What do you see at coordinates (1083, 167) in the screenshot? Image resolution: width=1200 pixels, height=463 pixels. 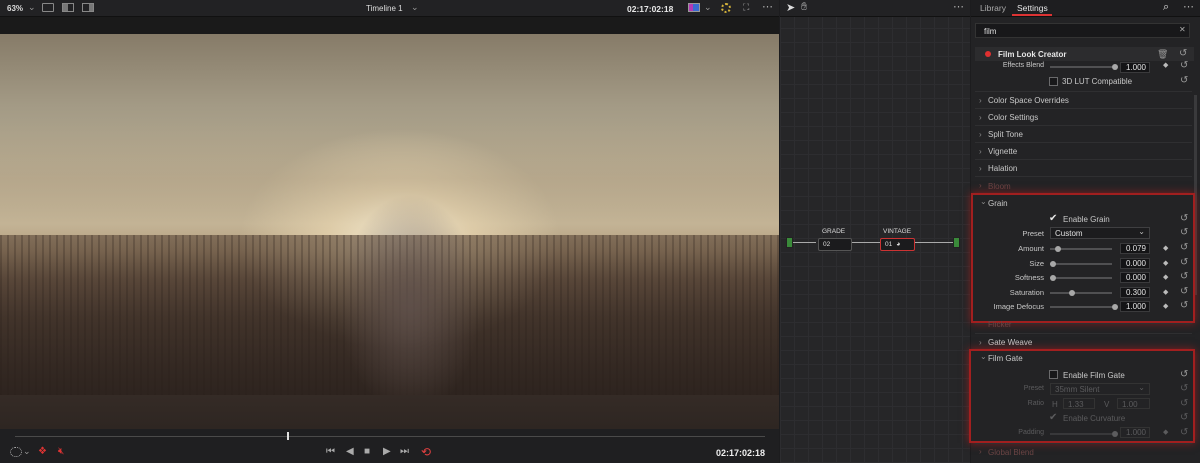 I see `section-halation: › Halation` at bounding box center [1083, 167].